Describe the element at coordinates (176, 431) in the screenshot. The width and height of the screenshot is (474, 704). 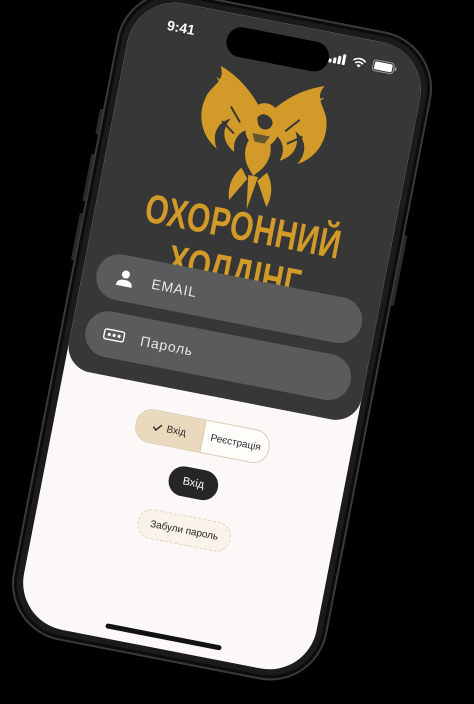
I see `tab-login-label: Вхід` at that location.